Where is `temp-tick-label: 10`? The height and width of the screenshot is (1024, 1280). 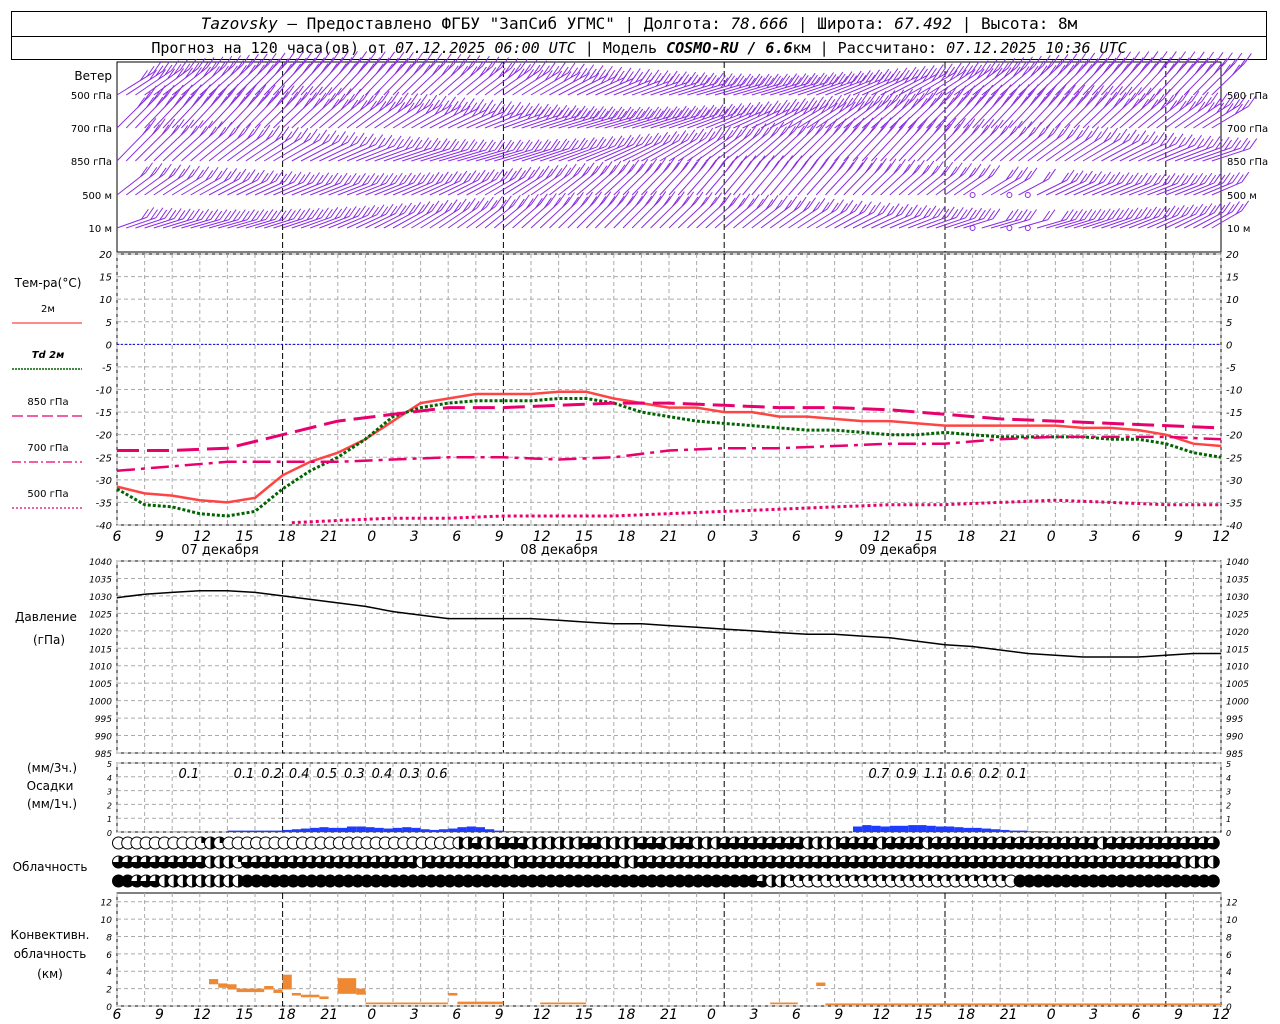
temp-tick-label: 10 is located at coordinates (105, 300).